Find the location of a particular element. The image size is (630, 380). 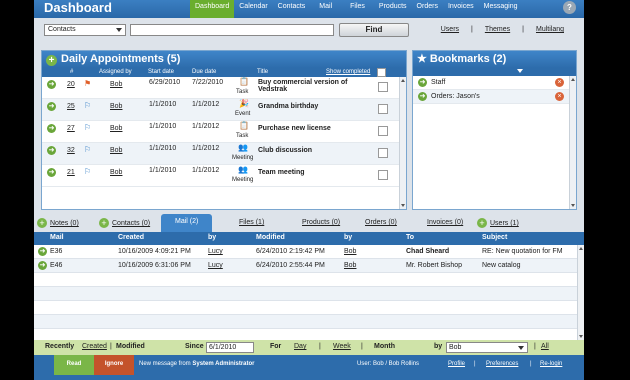

filter-created-link: Created is located at coordinates (94, 346).